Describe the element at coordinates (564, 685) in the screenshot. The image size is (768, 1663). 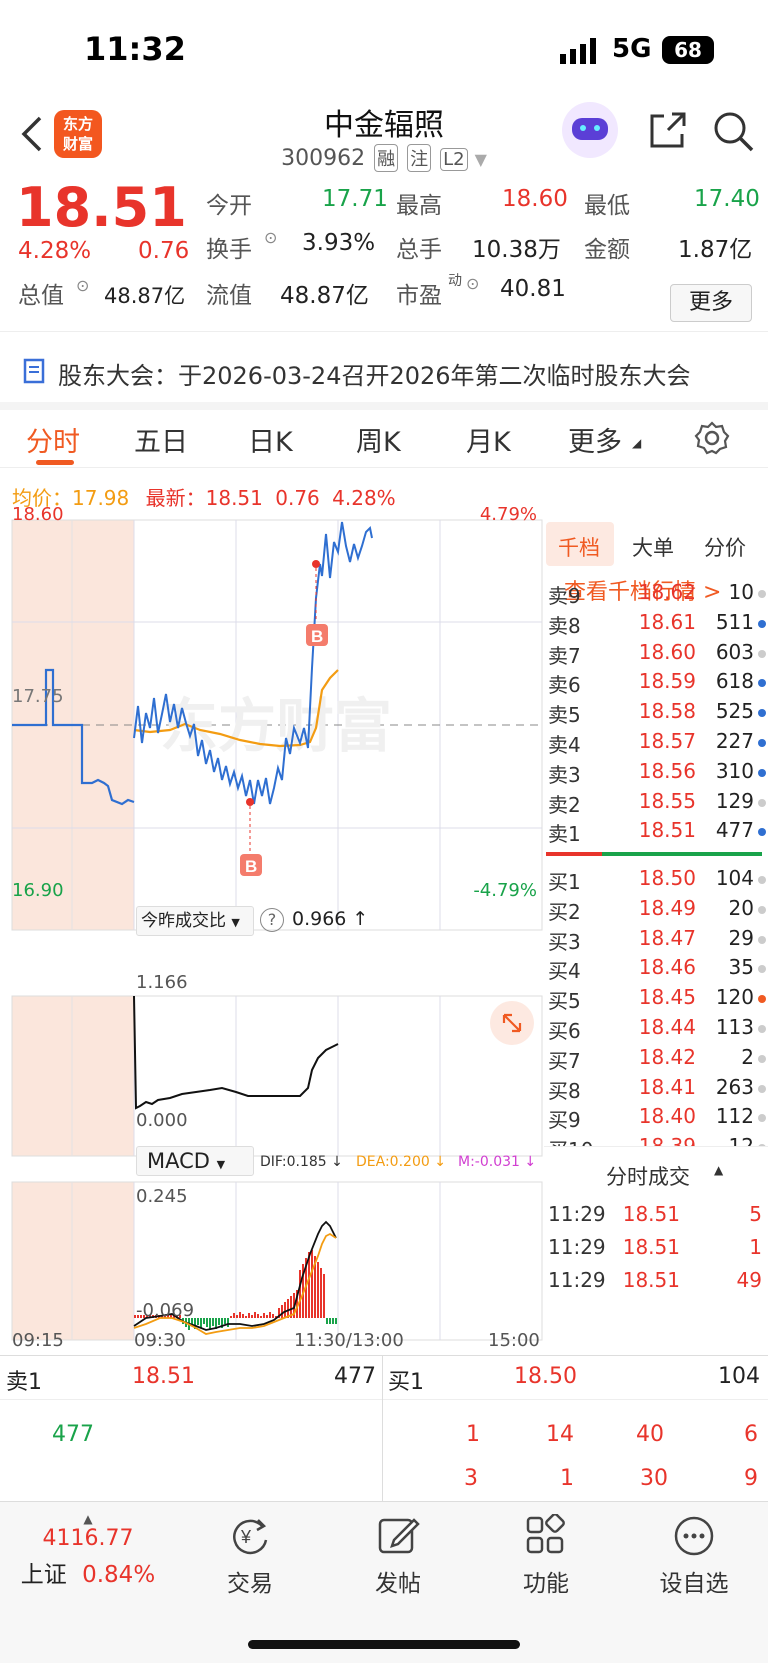
I see `depth-level-label: 卖6` at that location.